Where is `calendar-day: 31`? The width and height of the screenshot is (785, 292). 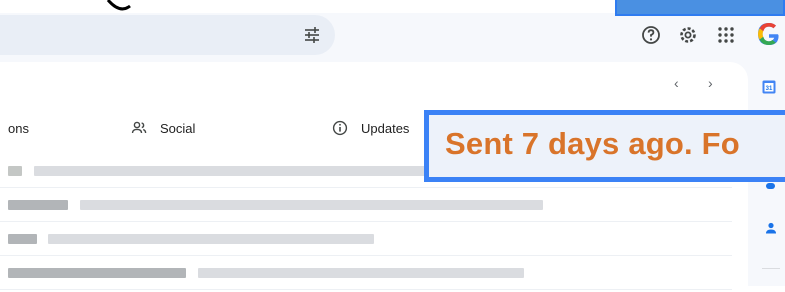
calendar-day: 31 is located at coordinates (769, 89).